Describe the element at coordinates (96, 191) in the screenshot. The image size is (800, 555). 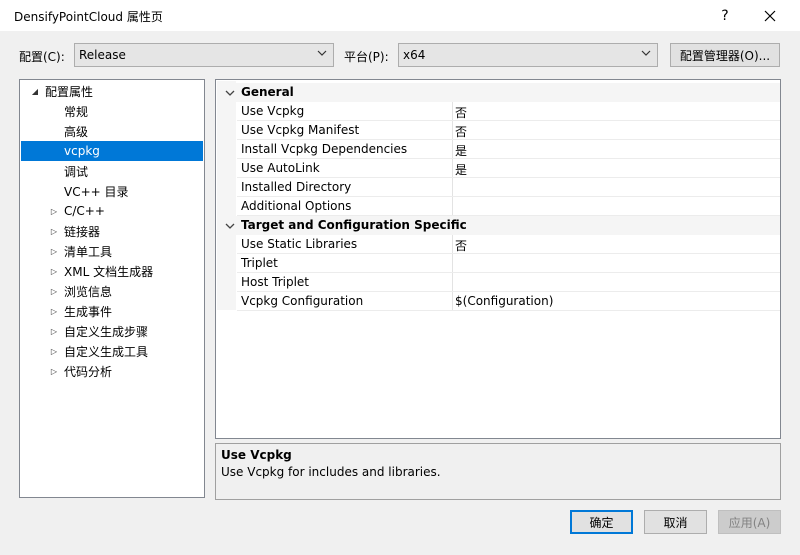
I see `tree-item-label: VC++ 目录` at that location.